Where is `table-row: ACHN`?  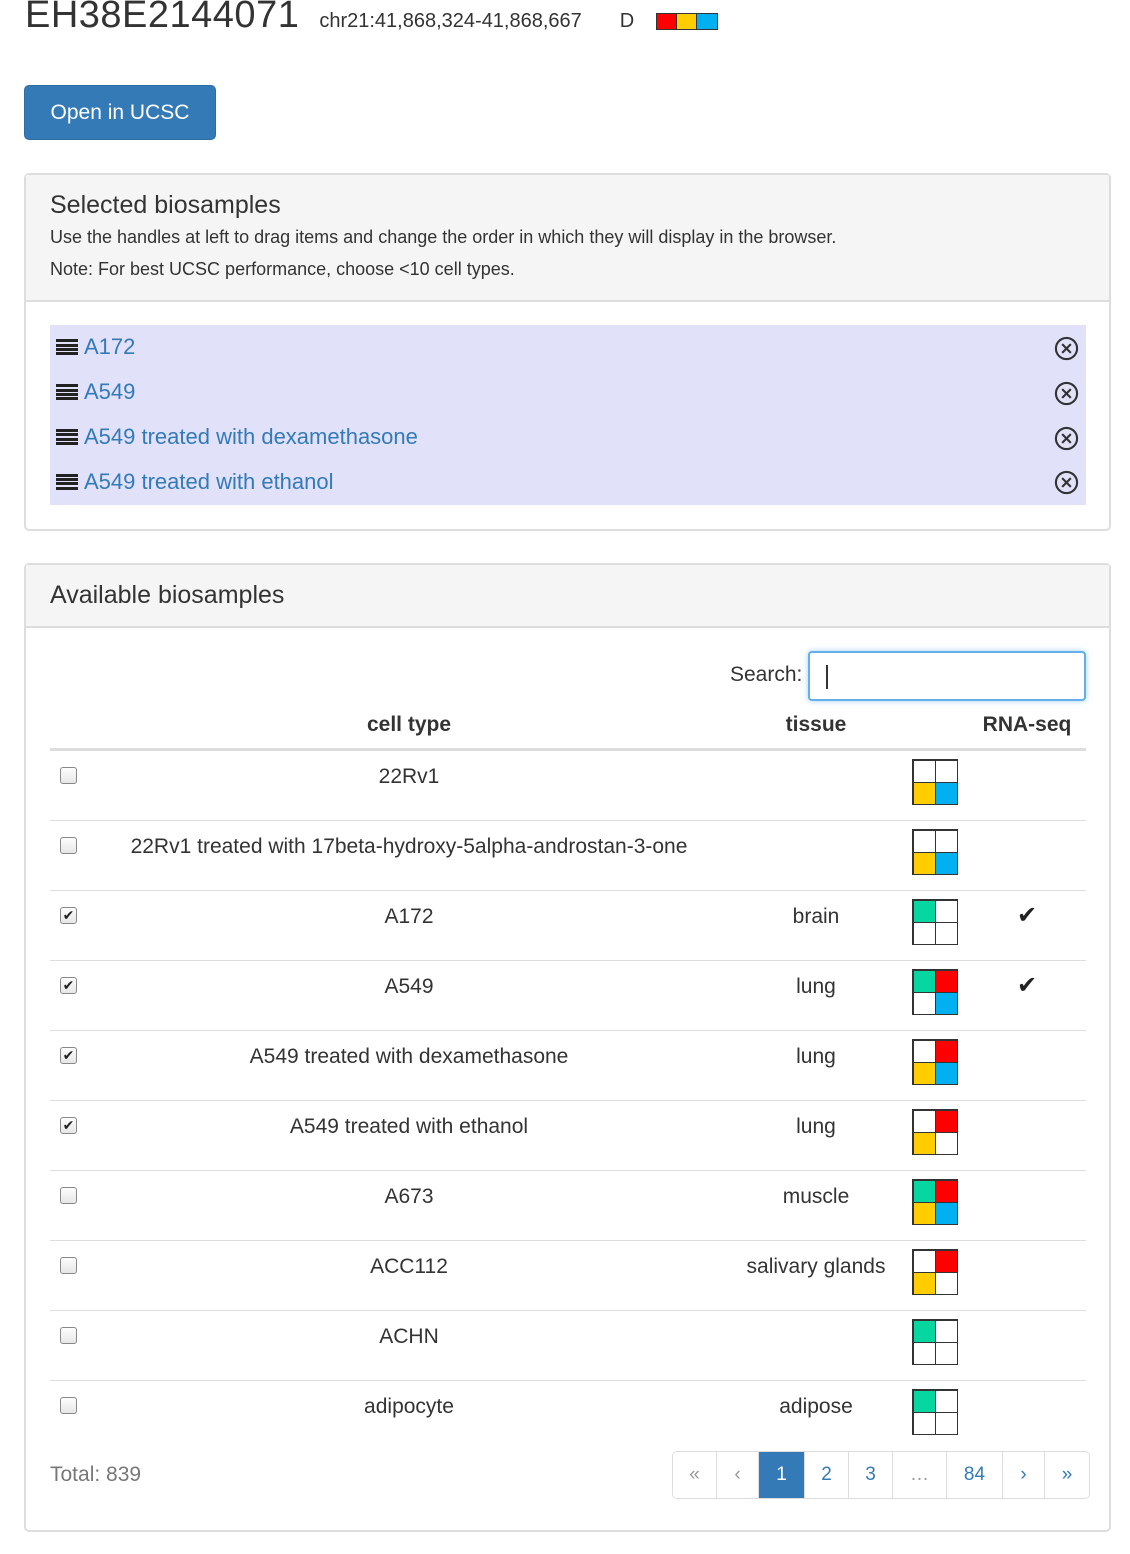 table-row: ACHN is located at coordinates (568, 1346).